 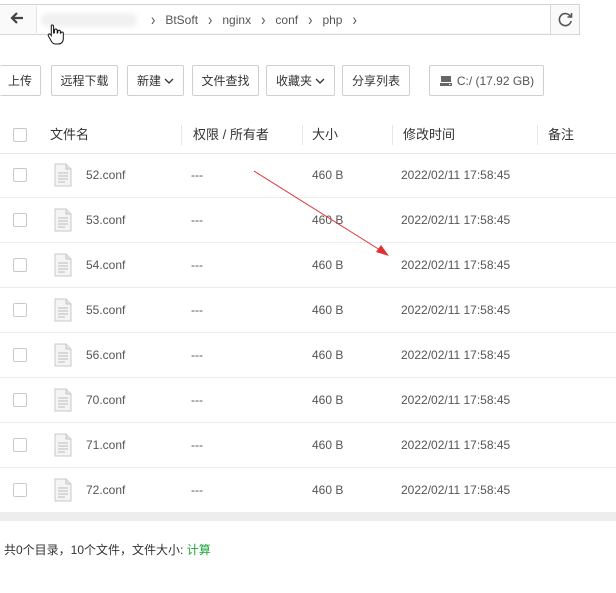 I want to click on new-button: 新建, so click(x=155, y=80).